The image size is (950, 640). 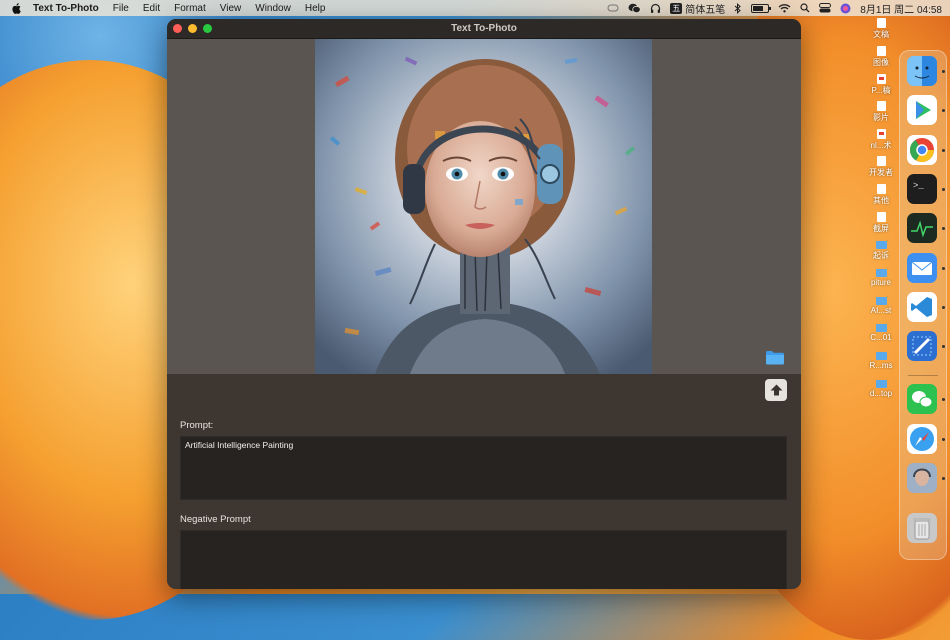 I want to click on desktop-item-label: 影片, so click(x=881, y=117).